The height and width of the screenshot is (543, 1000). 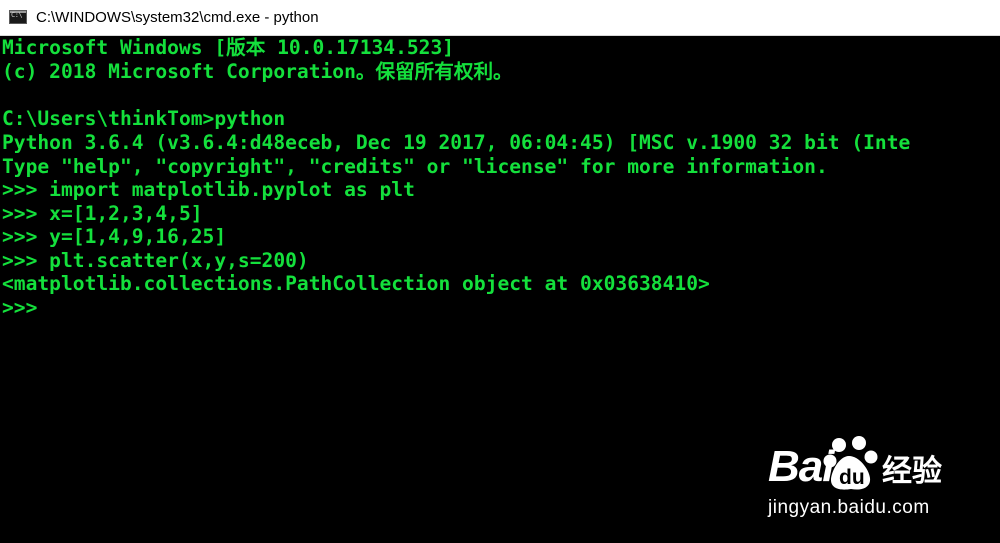 What do you see at coordinates (18, 17) in the screenshot?
I see `cmd-icon: C:\` at bounding box center [18, 17].